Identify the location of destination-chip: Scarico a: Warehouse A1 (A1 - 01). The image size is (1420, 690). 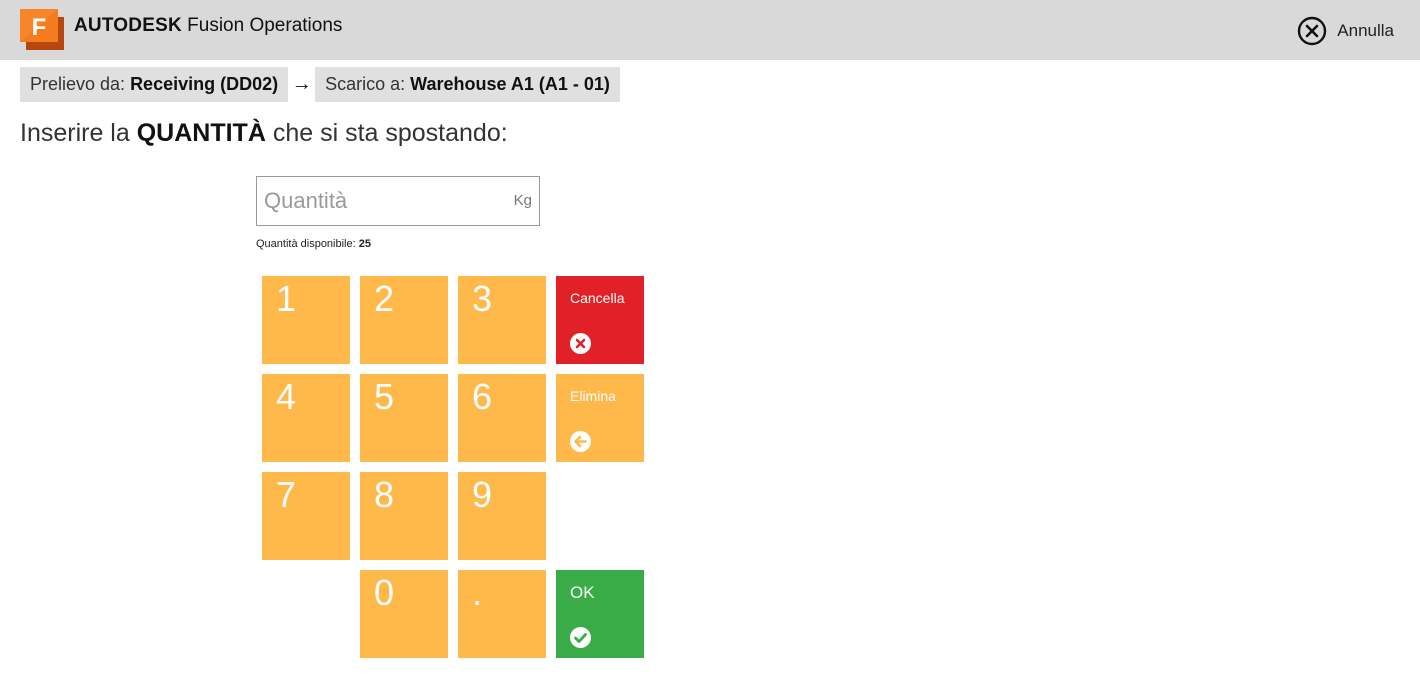
(467, 84).